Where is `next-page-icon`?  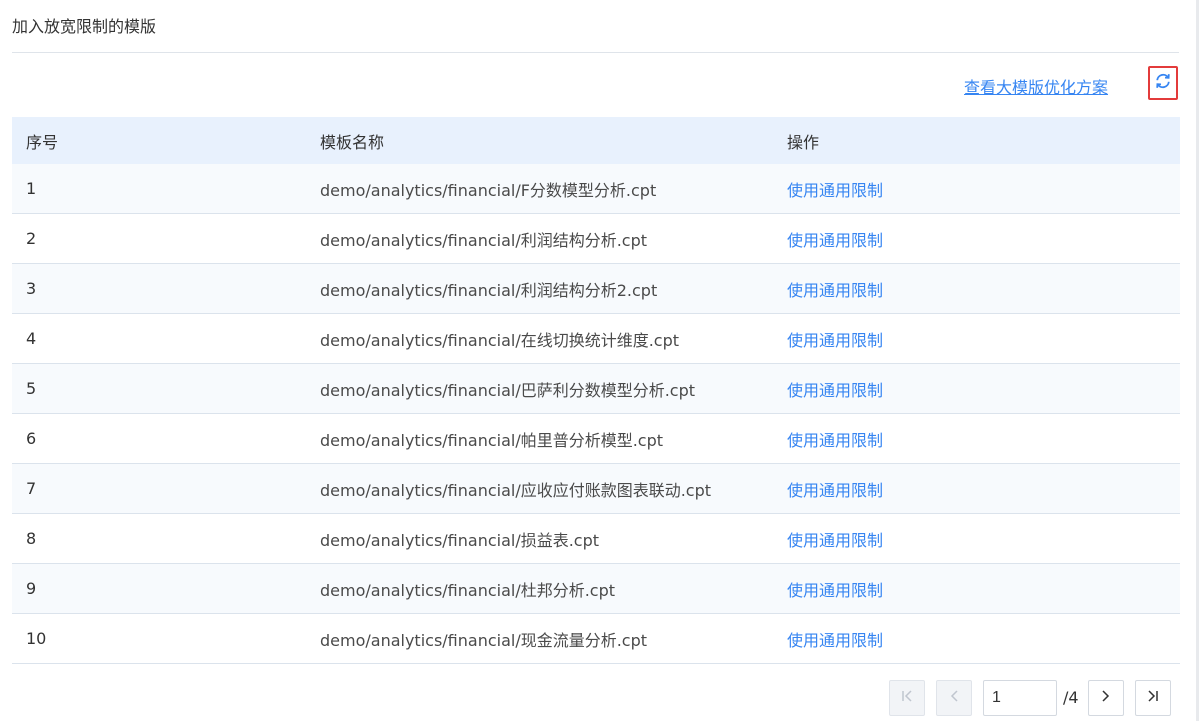
next-page-icon is located at coordinates (1106, 698).